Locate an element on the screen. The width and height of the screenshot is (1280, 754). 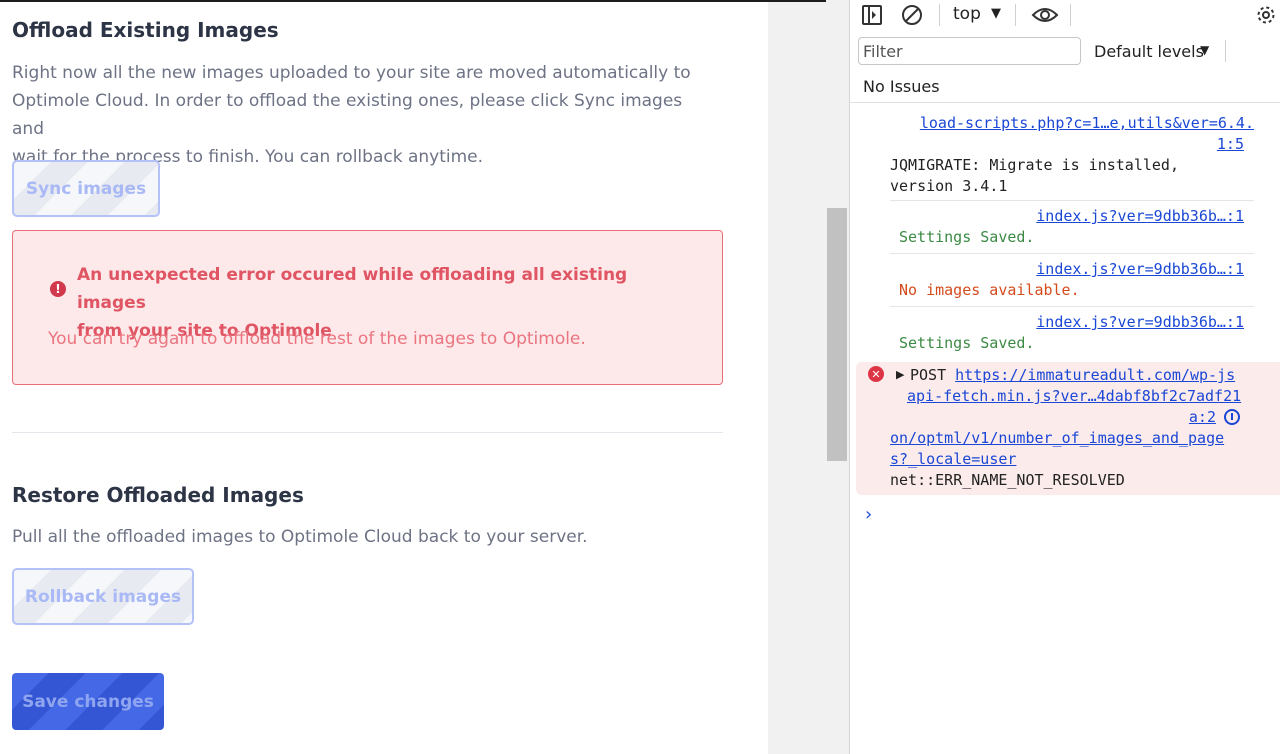
levels-caret-icon: ▼ is located at coordinates (1204, 50).